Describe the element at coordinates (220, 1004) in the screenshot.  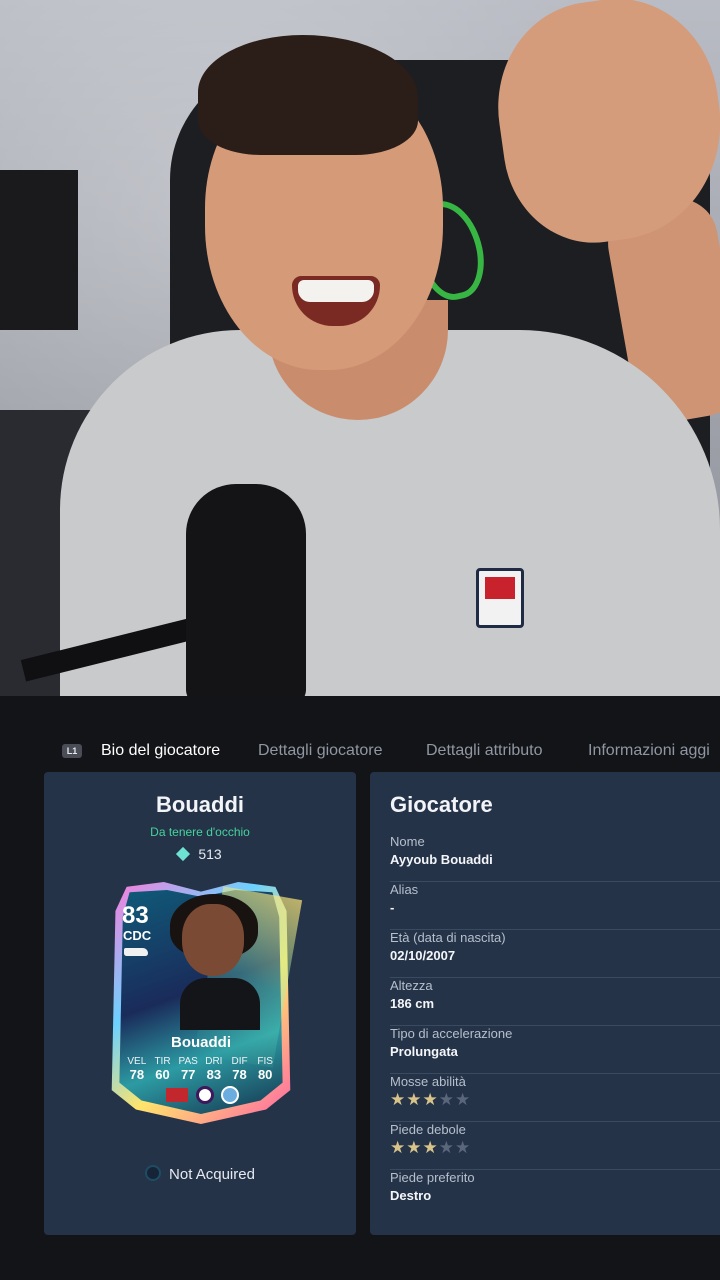
I see `card-player-jersey` at that location.